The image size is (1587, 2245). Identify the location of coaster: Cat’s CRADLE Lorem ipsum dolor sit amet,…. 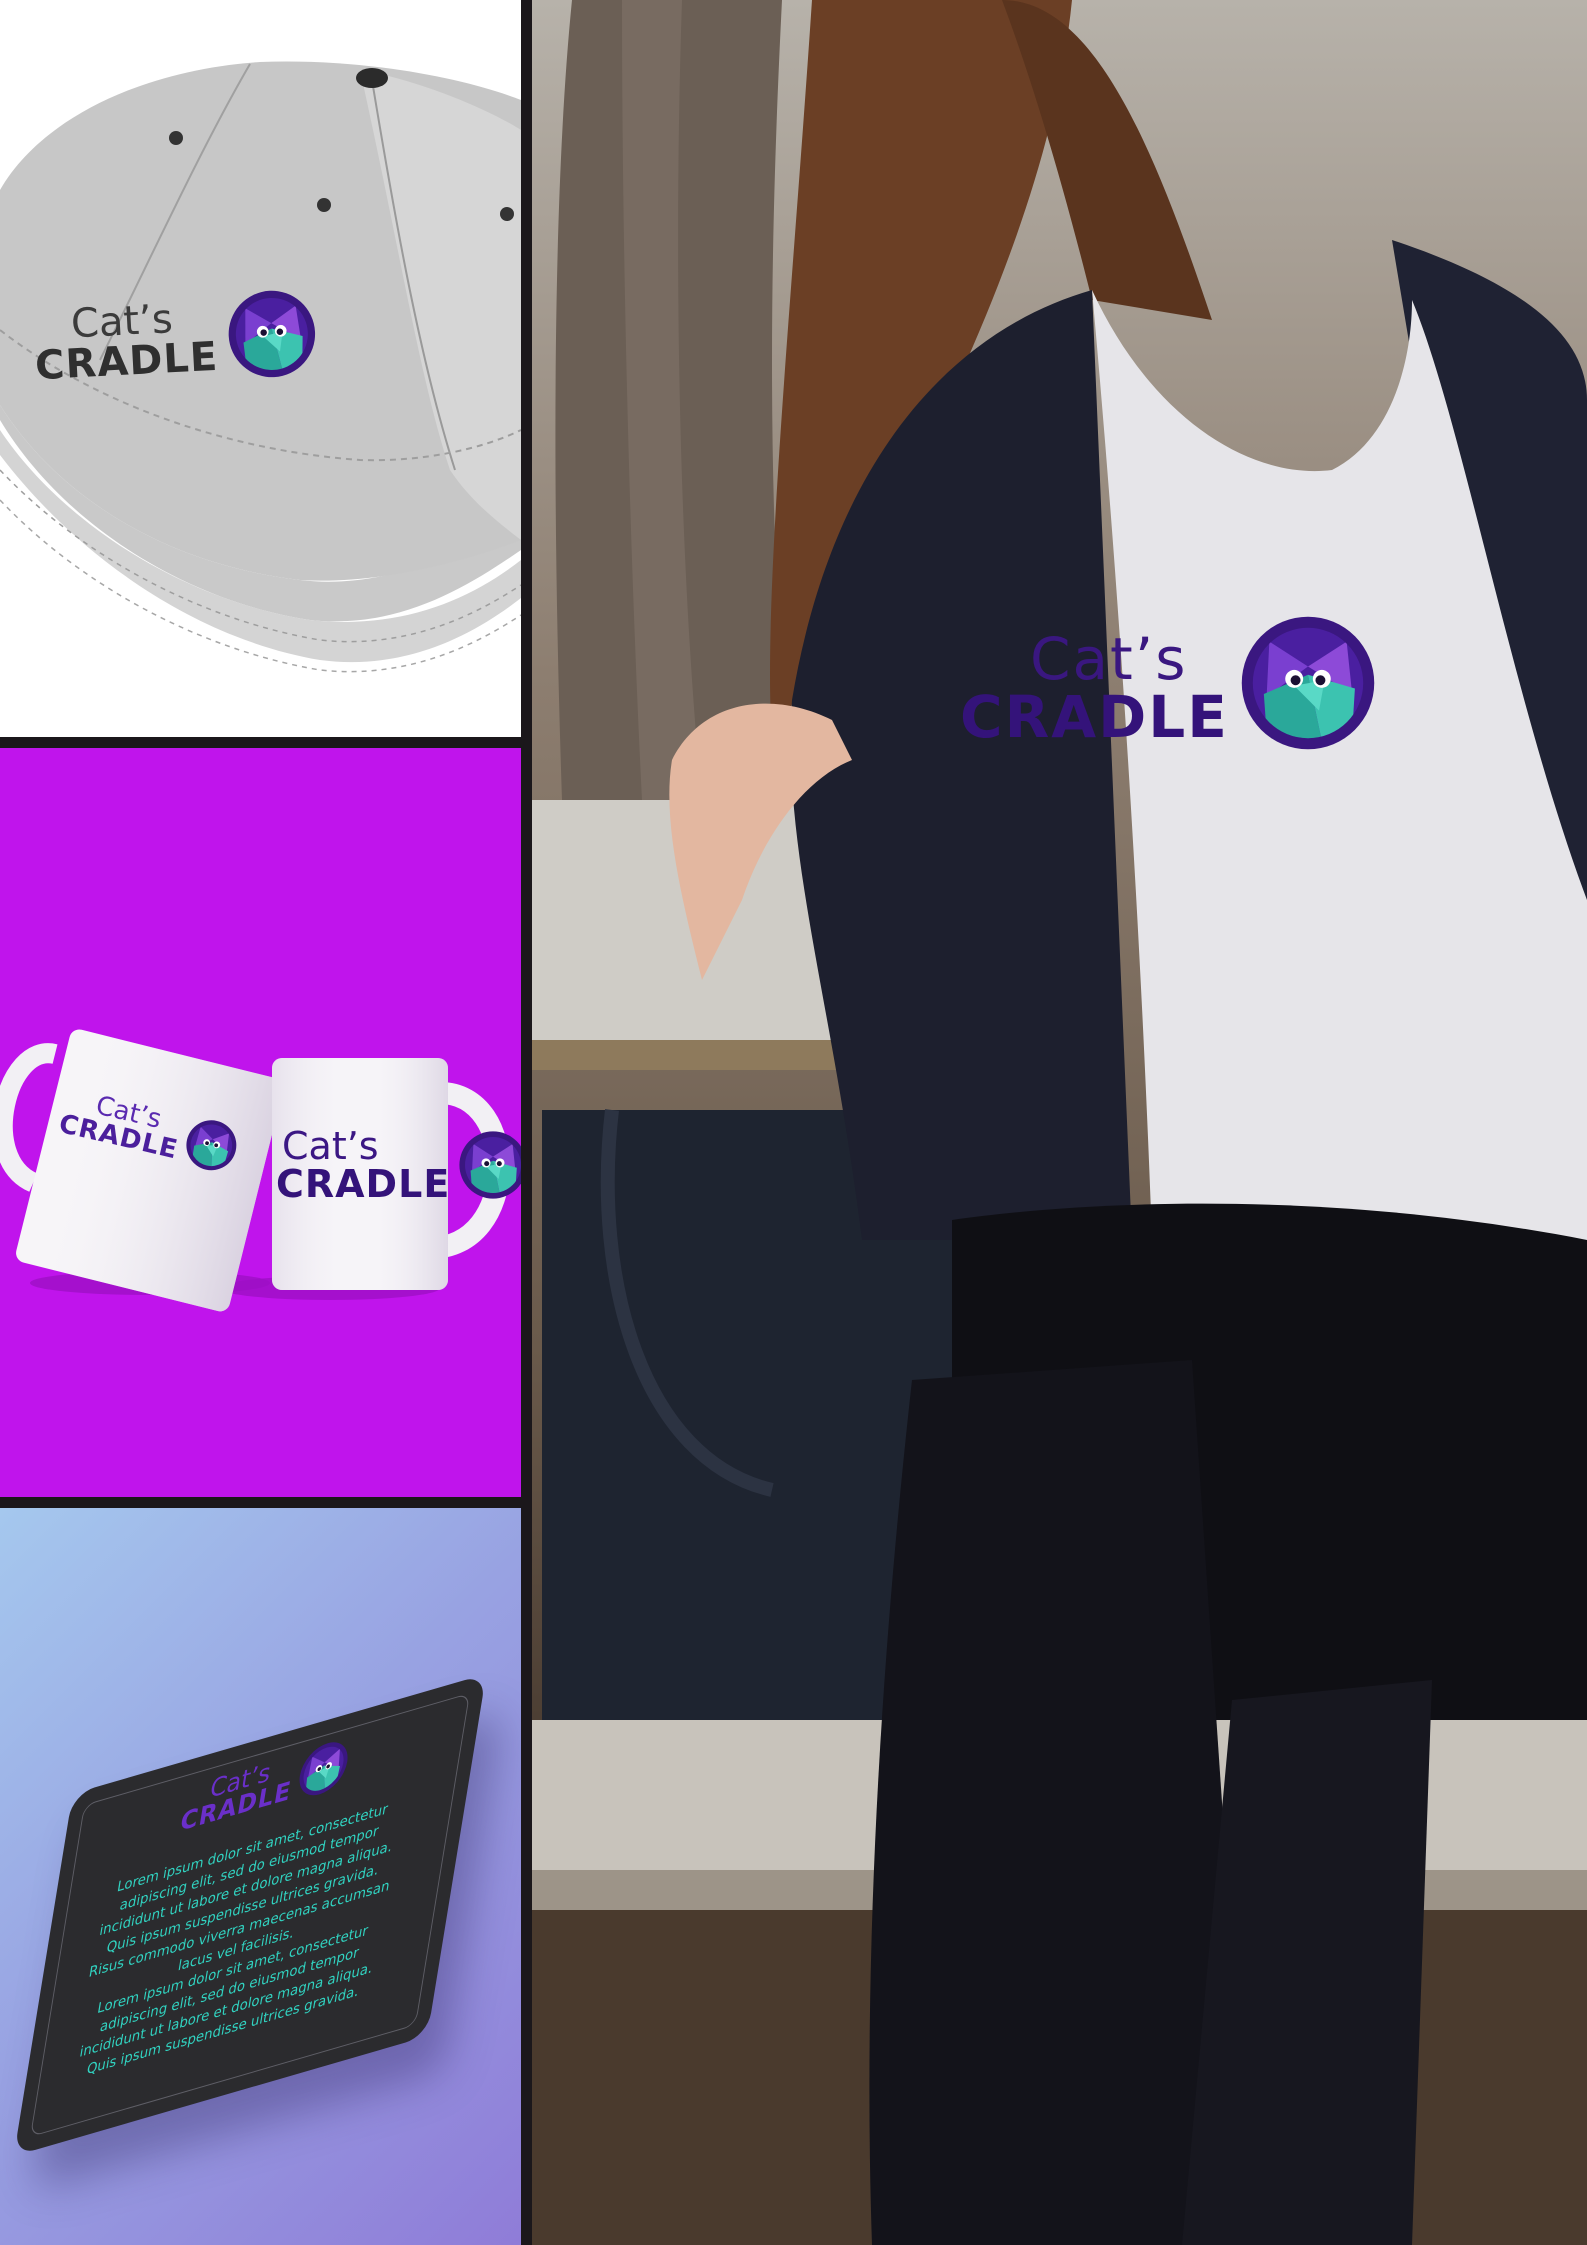
(250, 1915).